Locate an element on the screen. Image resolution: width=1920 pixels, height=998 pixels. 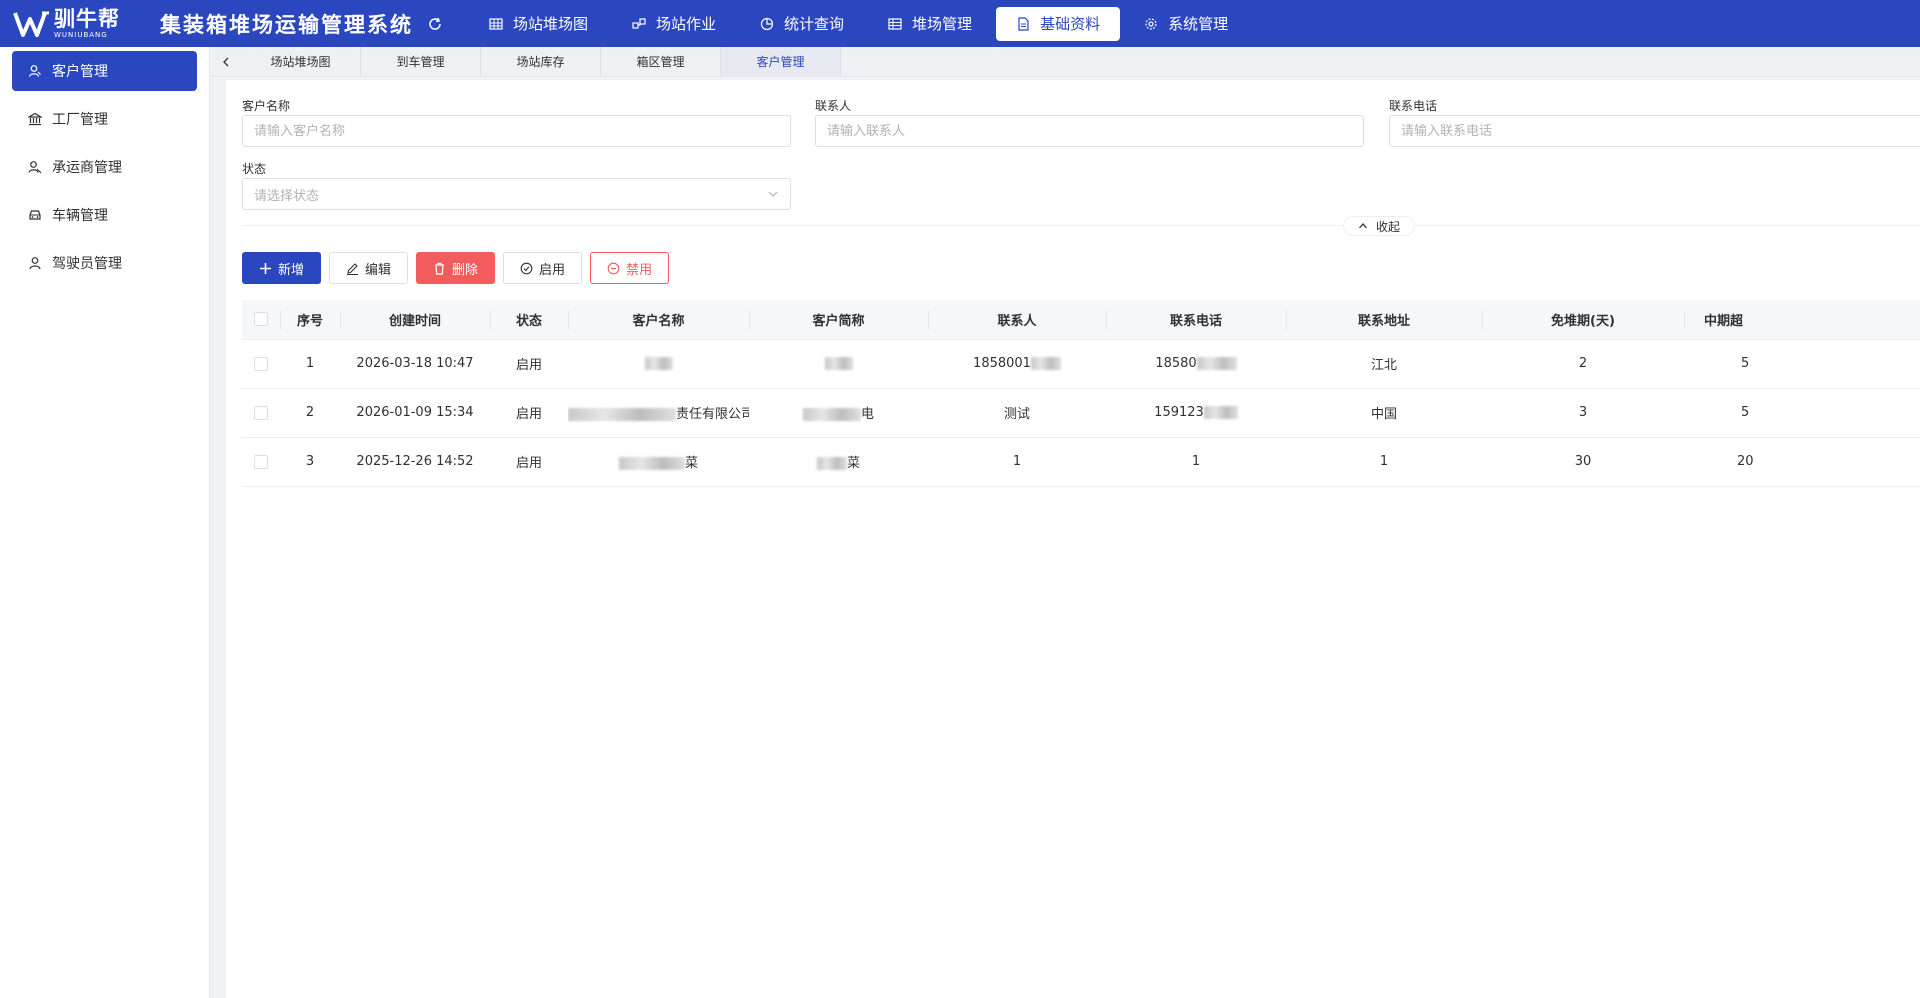
status-placeholder: 请选择状态 is located at coordinates (287, 196).